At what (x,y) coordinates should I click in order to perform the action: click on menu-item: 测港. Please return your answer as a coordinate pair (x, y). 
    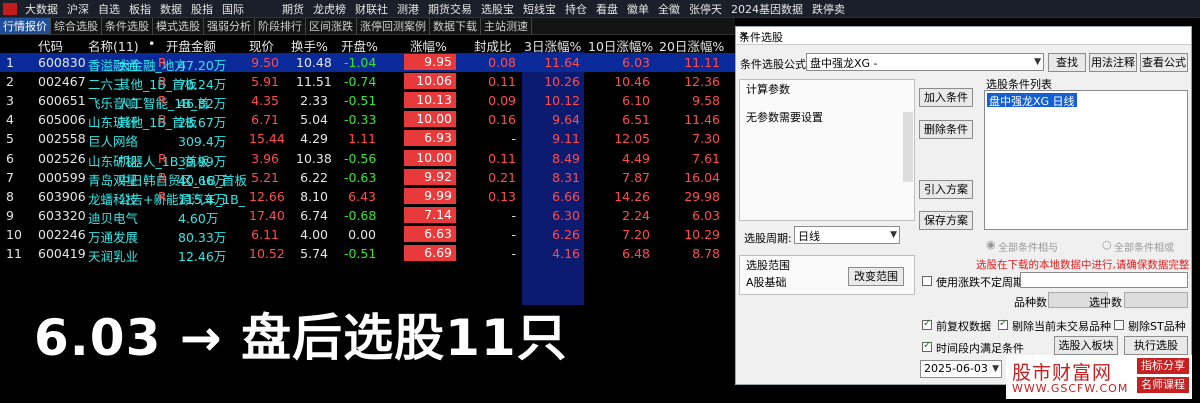
    Looking at the image, I should click on (412, 9).